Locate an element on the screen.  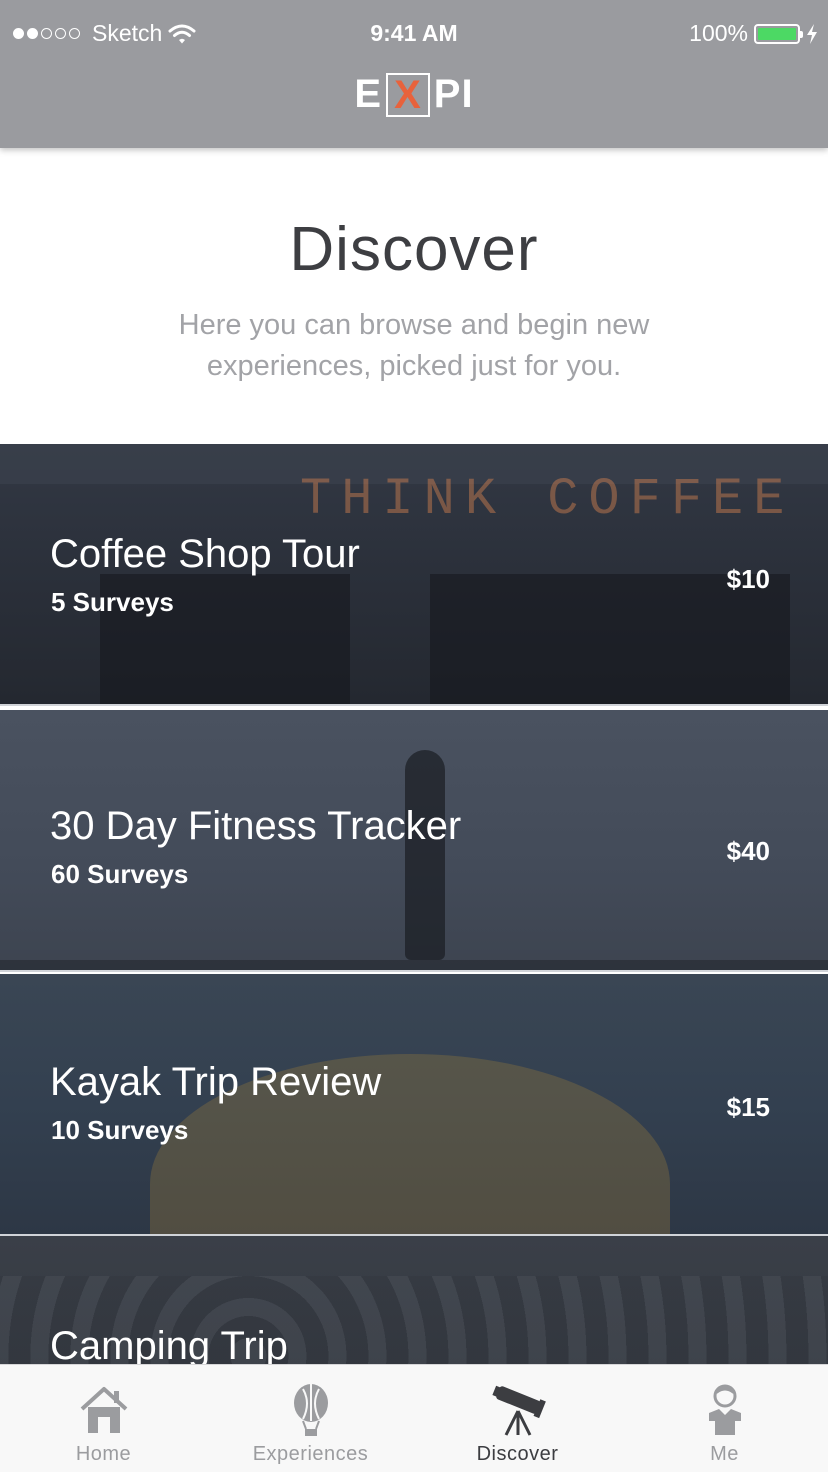
logo-text-right: PI is located at coordinates (453, 94).